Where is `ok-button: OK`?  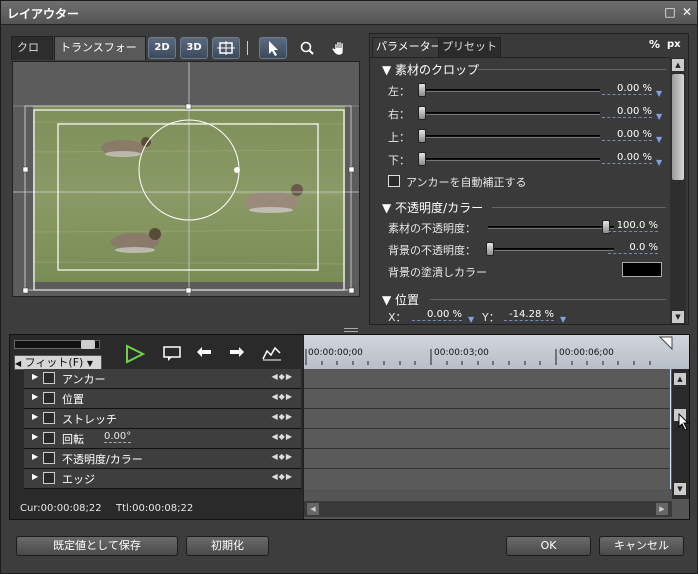 ok-button: OK is located at coordinates (548, 546).